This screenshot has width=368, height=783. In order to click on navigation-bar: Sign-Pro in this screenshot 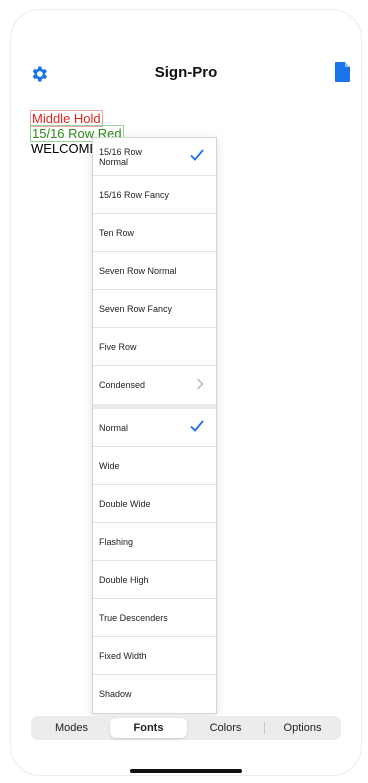, I will do `click(186, 74)`.